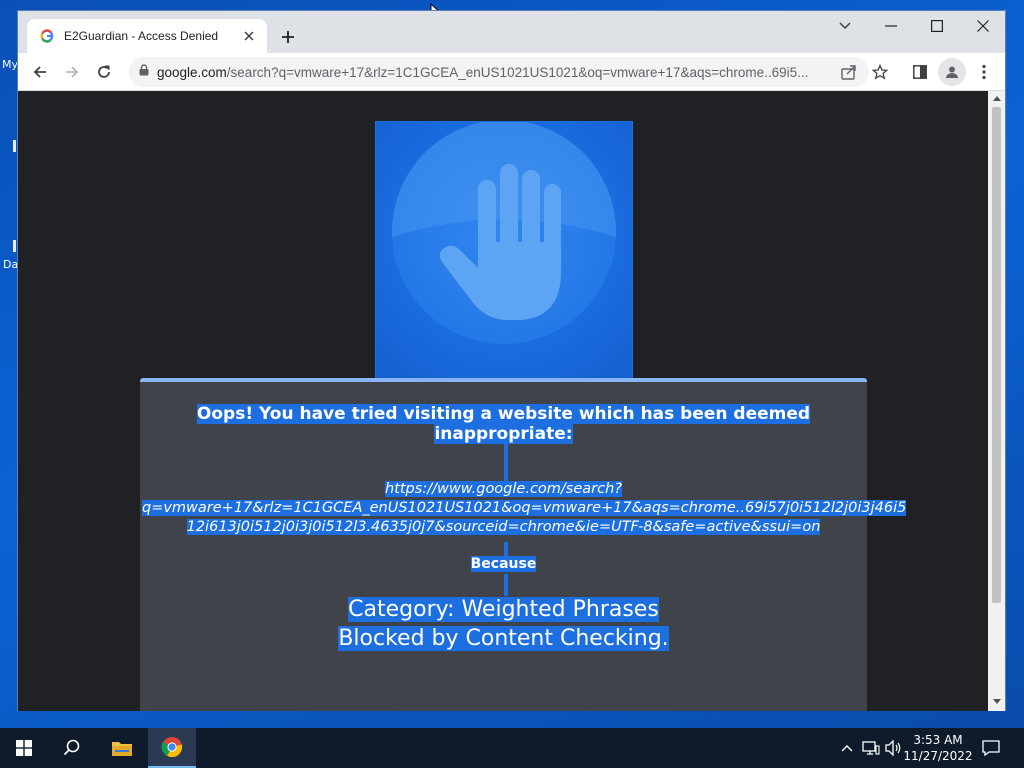 The image size is (1024, 768). Describe the element at coordinates (996, 98) in the screenshot. I see `scroll-up-icon` at that location.